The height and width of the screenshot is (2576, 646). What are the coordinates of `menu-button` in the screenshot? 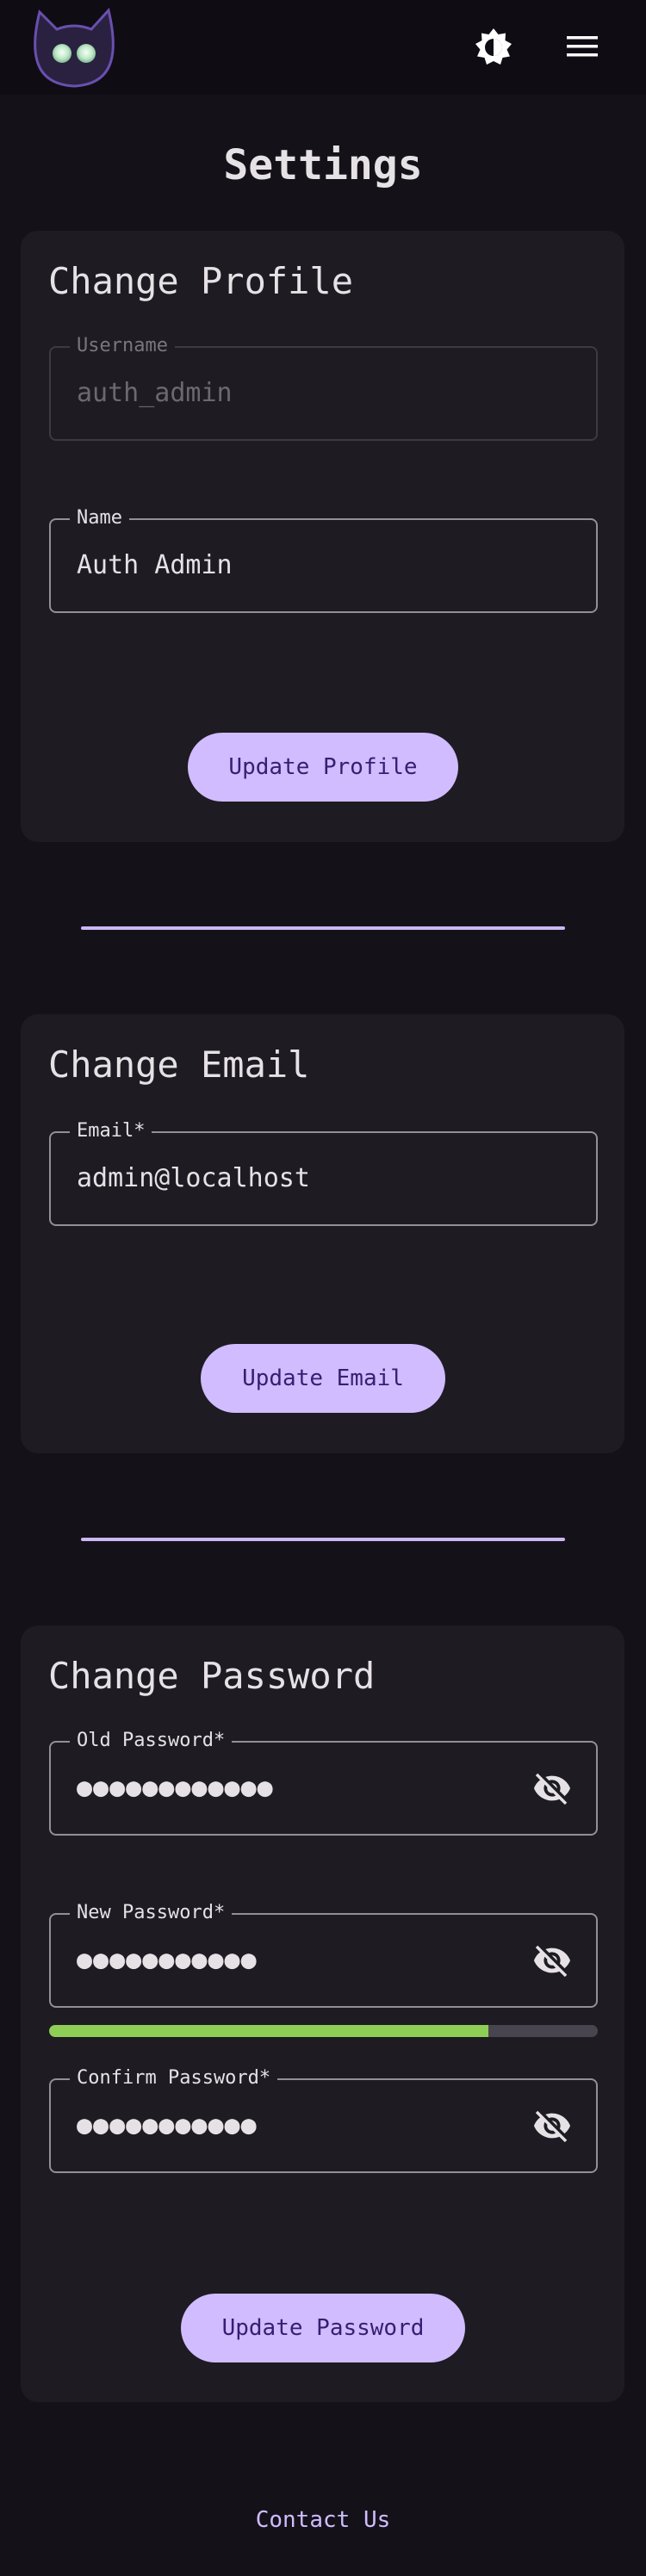 It's located at (582, 46).